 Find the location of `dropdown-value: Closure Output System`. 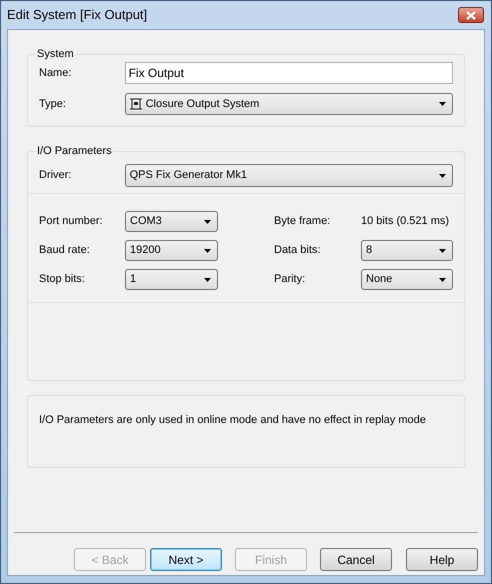

dropdown-value: Closure Output System is located at coordinates (203, 104).